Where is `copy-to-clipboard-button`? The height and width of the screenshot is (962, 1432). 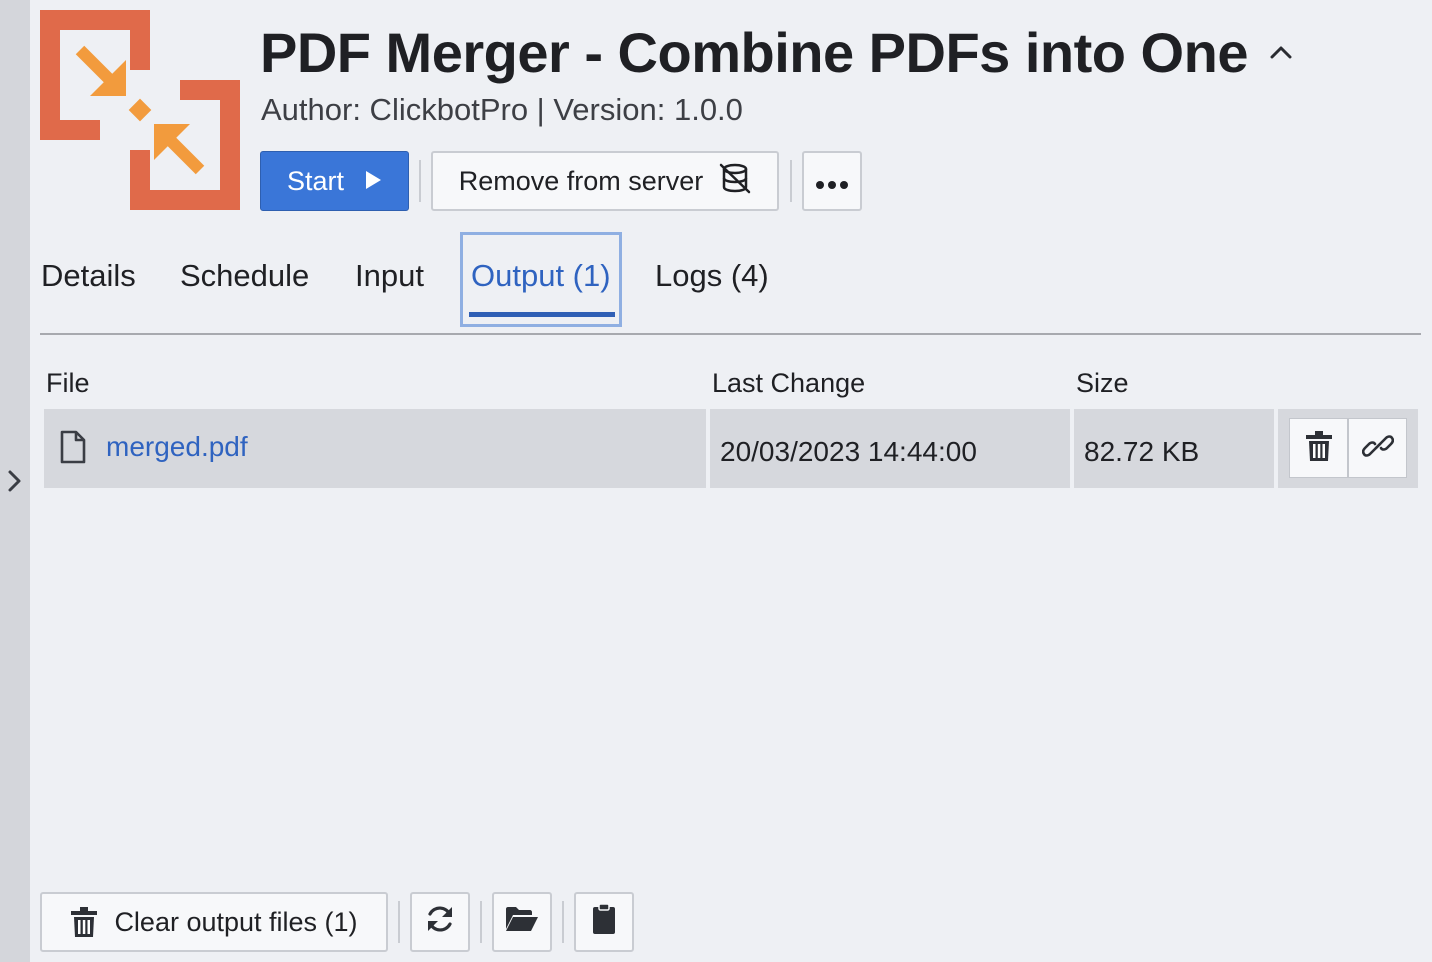 copy-to-clipboard-button is located at coordinates (604, 922).